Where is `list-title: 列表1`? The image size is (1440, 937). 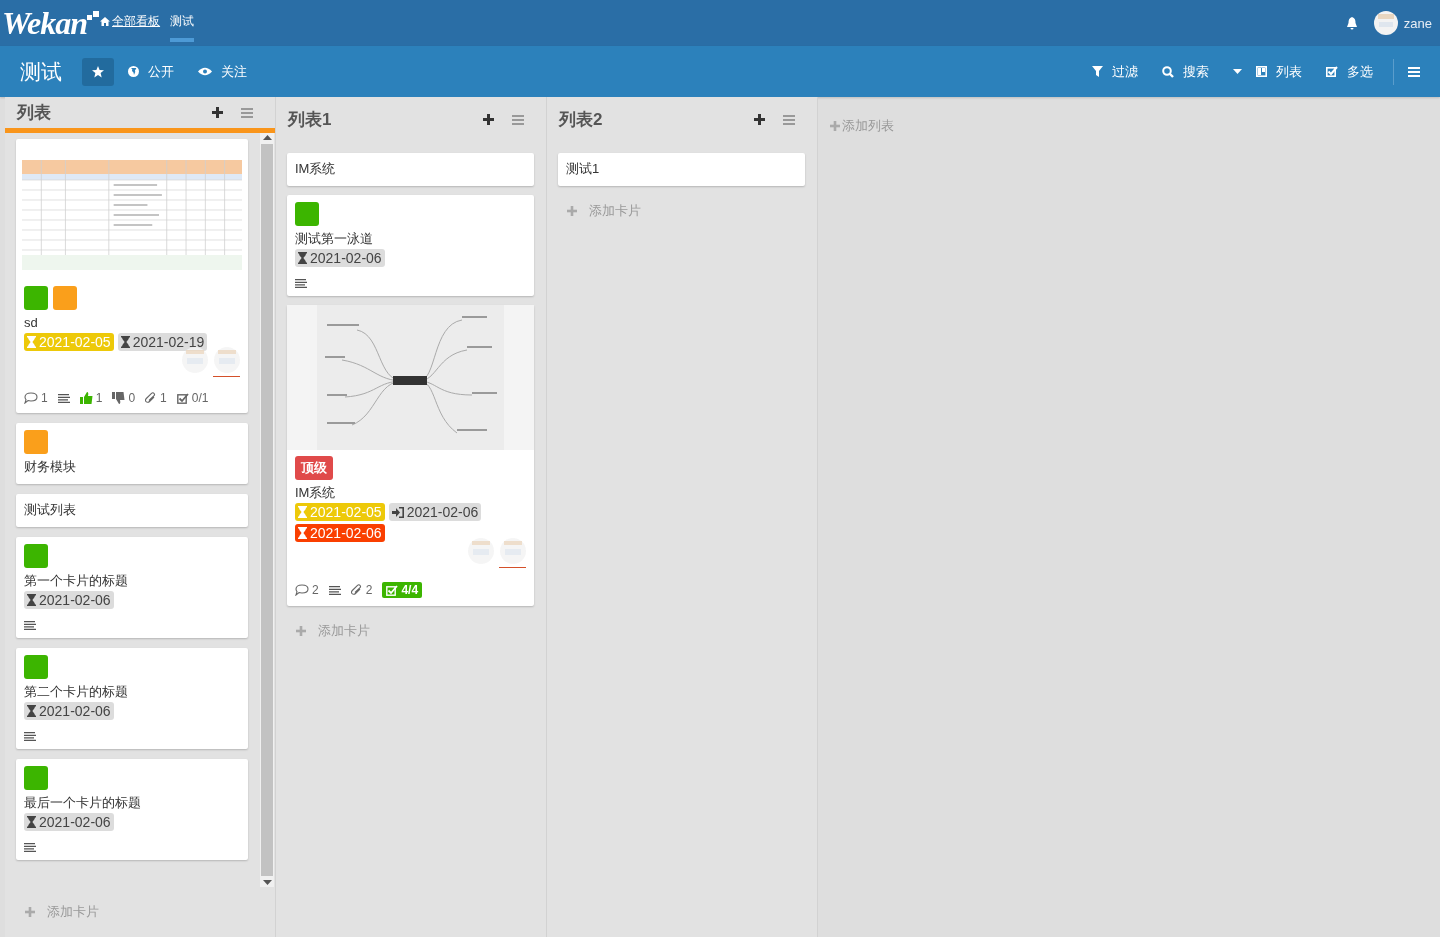 list-title: 列表1 is located at coordinates (310, 120).